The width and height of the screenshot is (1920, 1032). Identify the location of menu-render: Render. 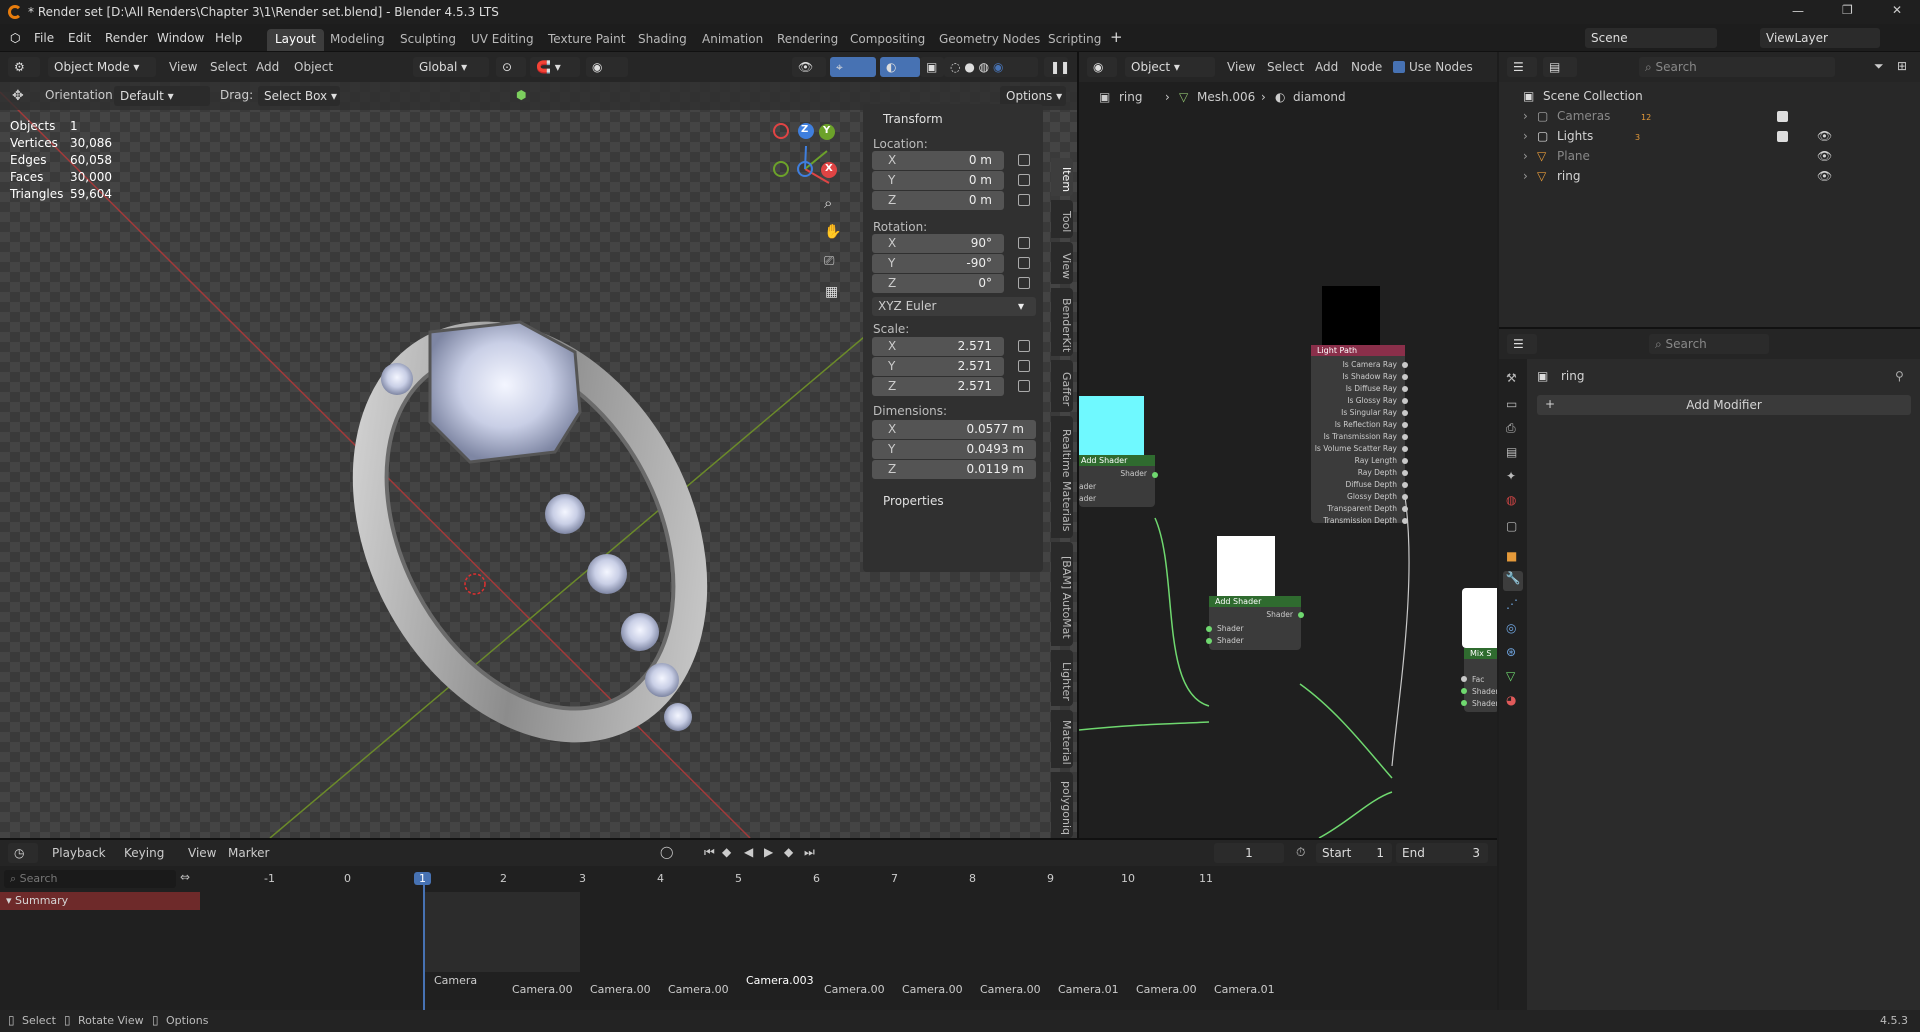
(126, 38).